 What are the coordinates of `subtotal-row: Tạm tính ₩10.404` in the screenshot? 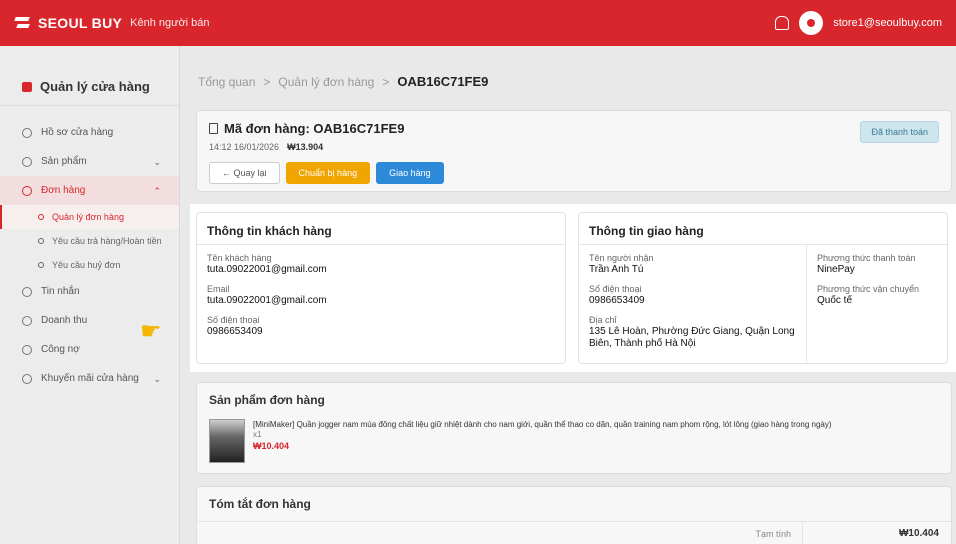 It's located at (574, 532).